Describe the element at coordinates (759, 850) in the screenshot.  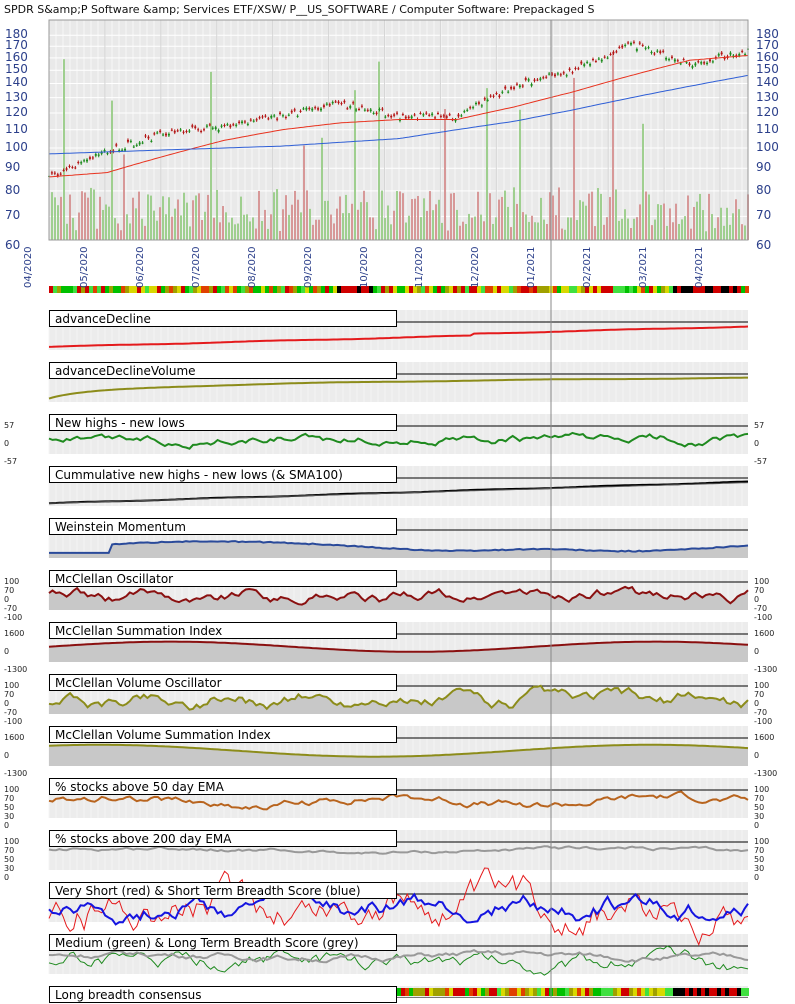
I see `panel-tick-right: 70` at that location.